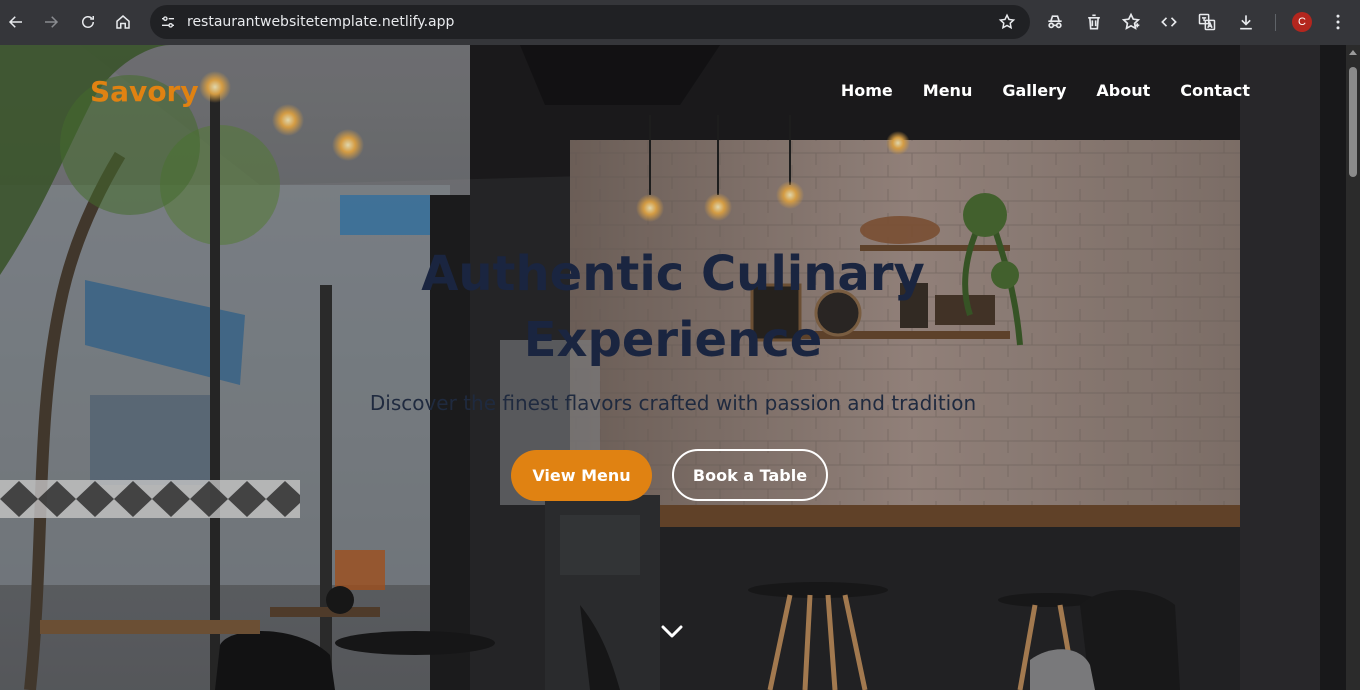 The image size is (1360, 690). Describe the element at coordinates (1055, 22) in the screenshot. I see `incognito-icon` at that location.